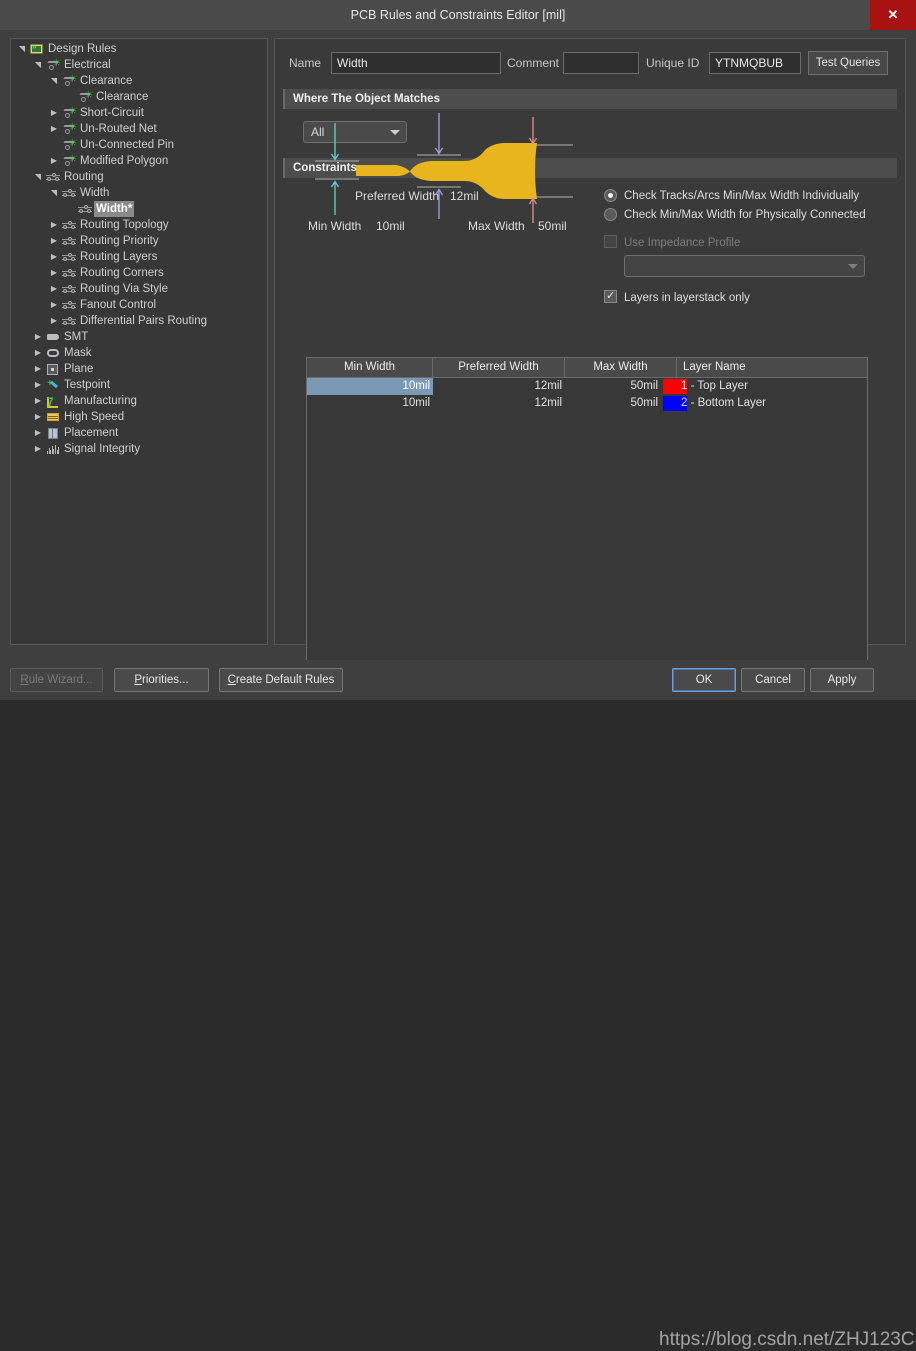 This screenshot has width=916, height=1351. What do you see at coordinates (610, 296) in the screenshot?
I see `checkbox-layers-in-layerstack-only` at bounding box center [610, 296].